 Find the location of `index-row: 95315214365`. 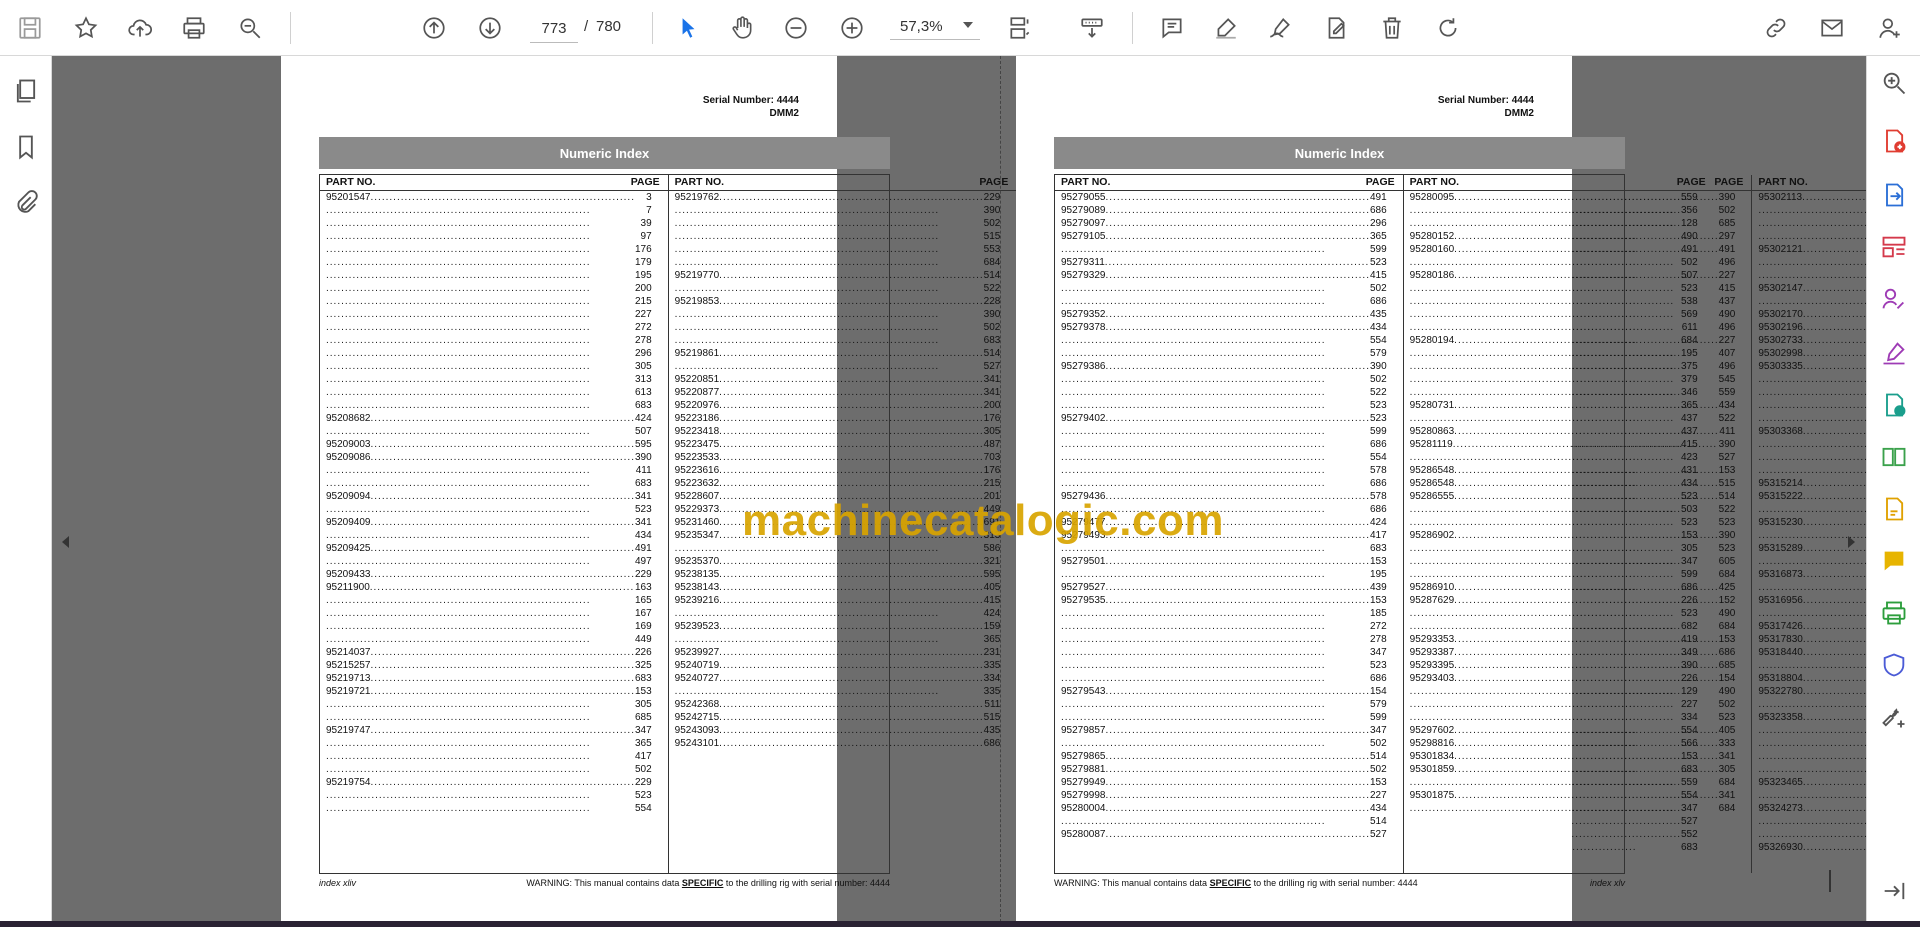

index-row: 95315214365 is located at coordinates (1812, 483).